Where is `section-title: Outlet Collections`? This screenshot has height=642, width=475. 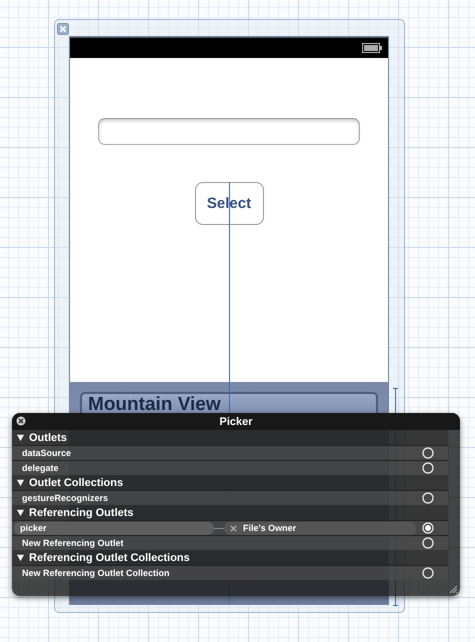
section-title: Outlet Collections is located at coordinates (76, 482).